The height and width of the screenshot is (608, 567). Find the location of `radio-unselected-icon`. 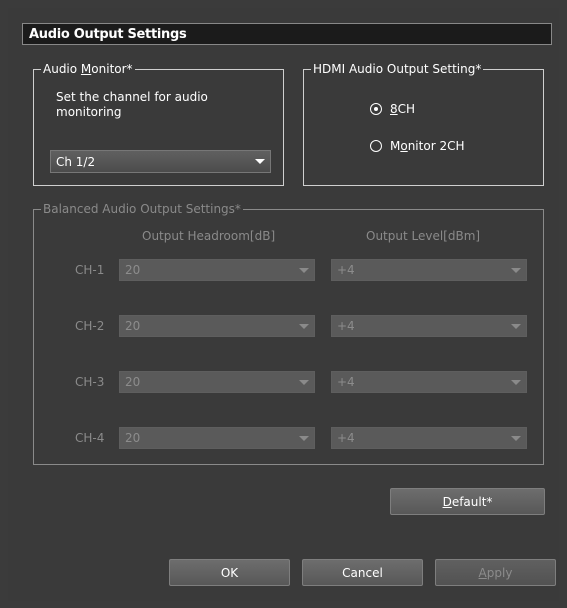

radio-unselected-icon is located at coordinates (376, 146).